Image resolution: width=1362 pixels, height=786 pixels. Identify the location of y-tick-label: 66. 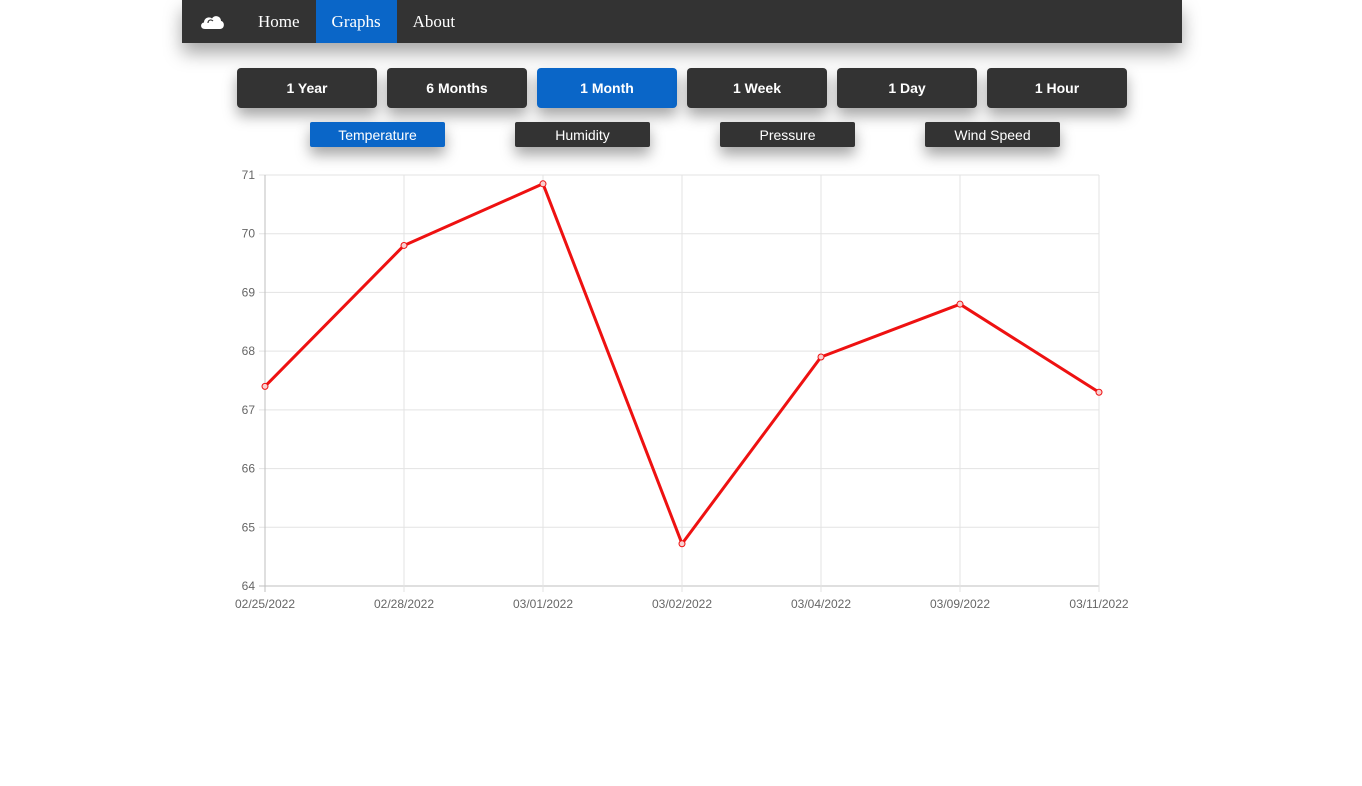
(249, 469).